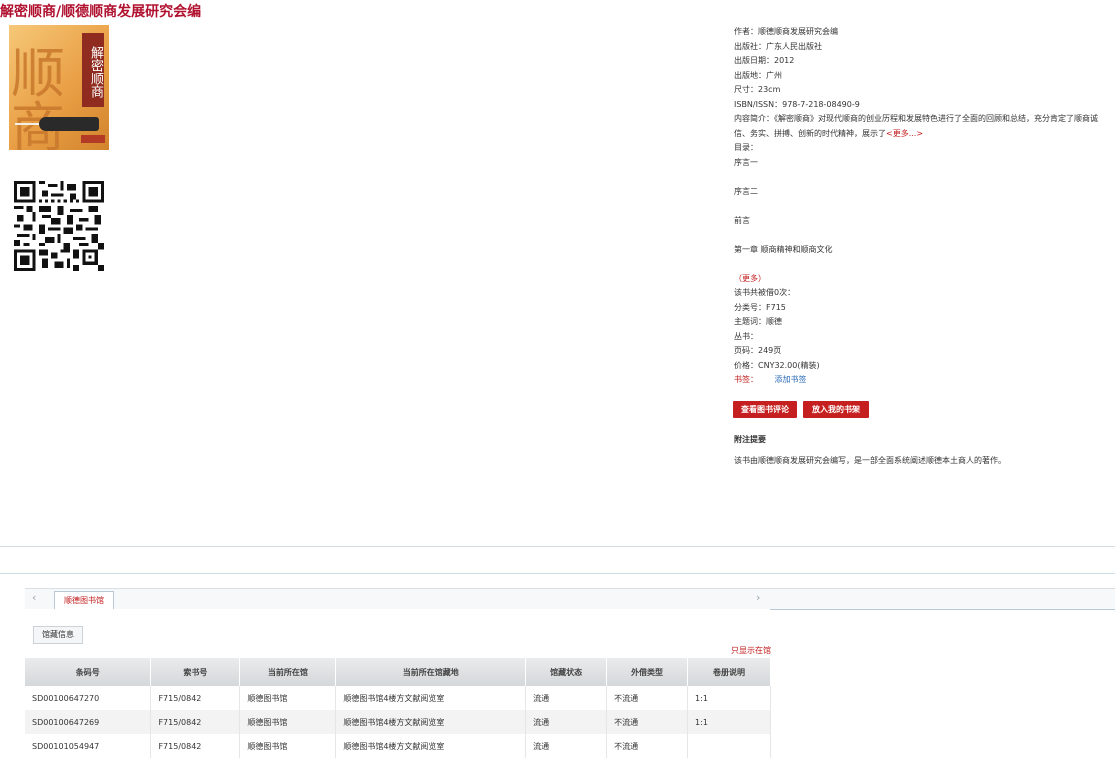 Image resolution: width=1115 pixels, height=758 pixels. What do you see at coordinates (750, 439) in the screenshot?
I see `notes-heading: 附注提要` at bounding box center [750, 439].